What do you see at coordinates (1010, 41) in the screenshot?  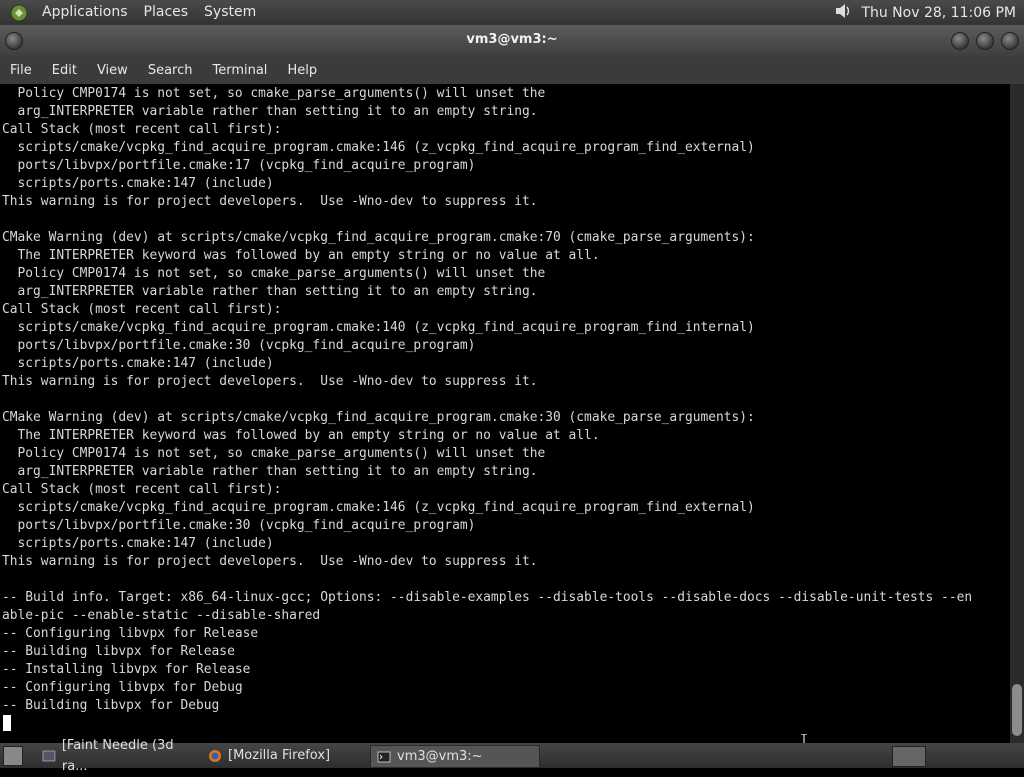 I see `close-icon` at bounding box center [1010, 41].